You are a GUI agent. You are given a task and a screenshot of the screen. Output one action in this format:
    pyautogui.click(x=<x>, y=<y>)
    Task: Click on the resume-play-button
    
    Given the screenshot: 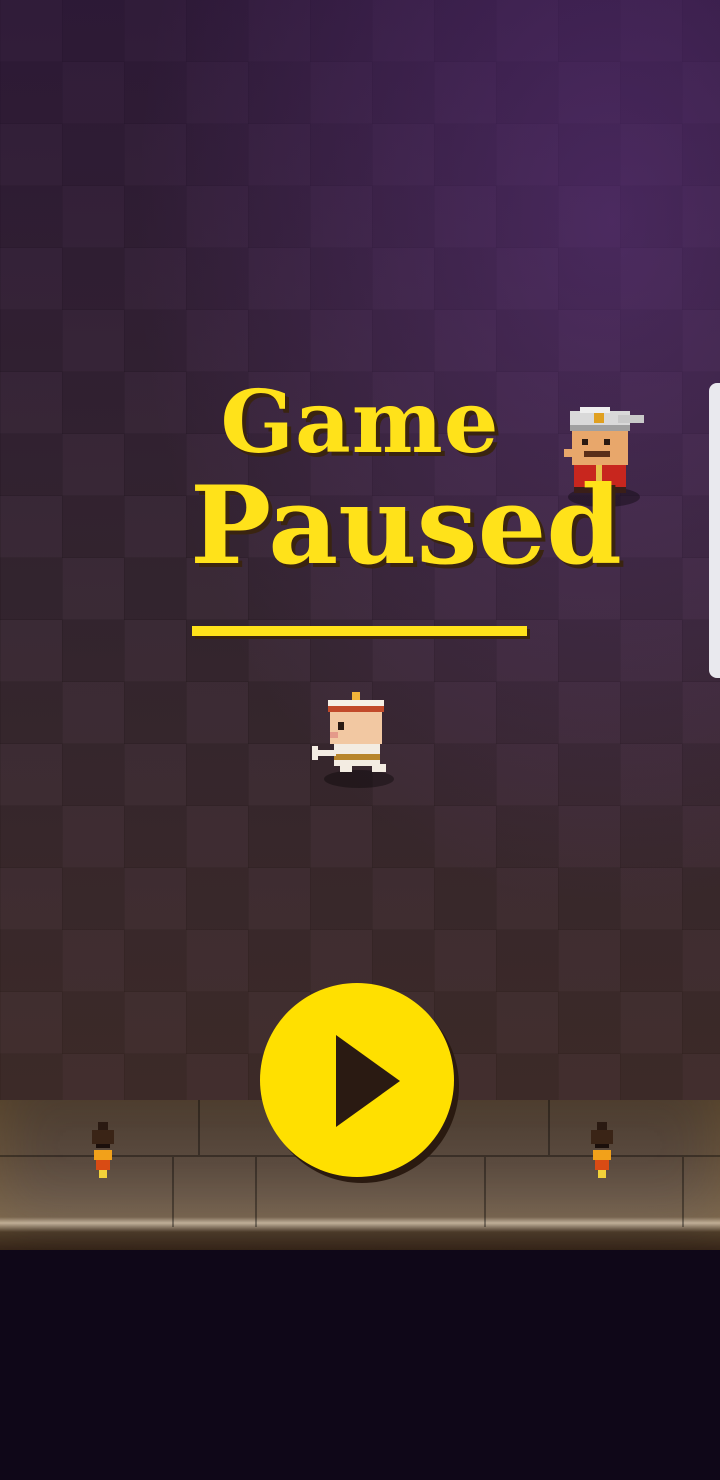 What is the action you would take?
    pyautogui.click(x=357, y=1080)
    